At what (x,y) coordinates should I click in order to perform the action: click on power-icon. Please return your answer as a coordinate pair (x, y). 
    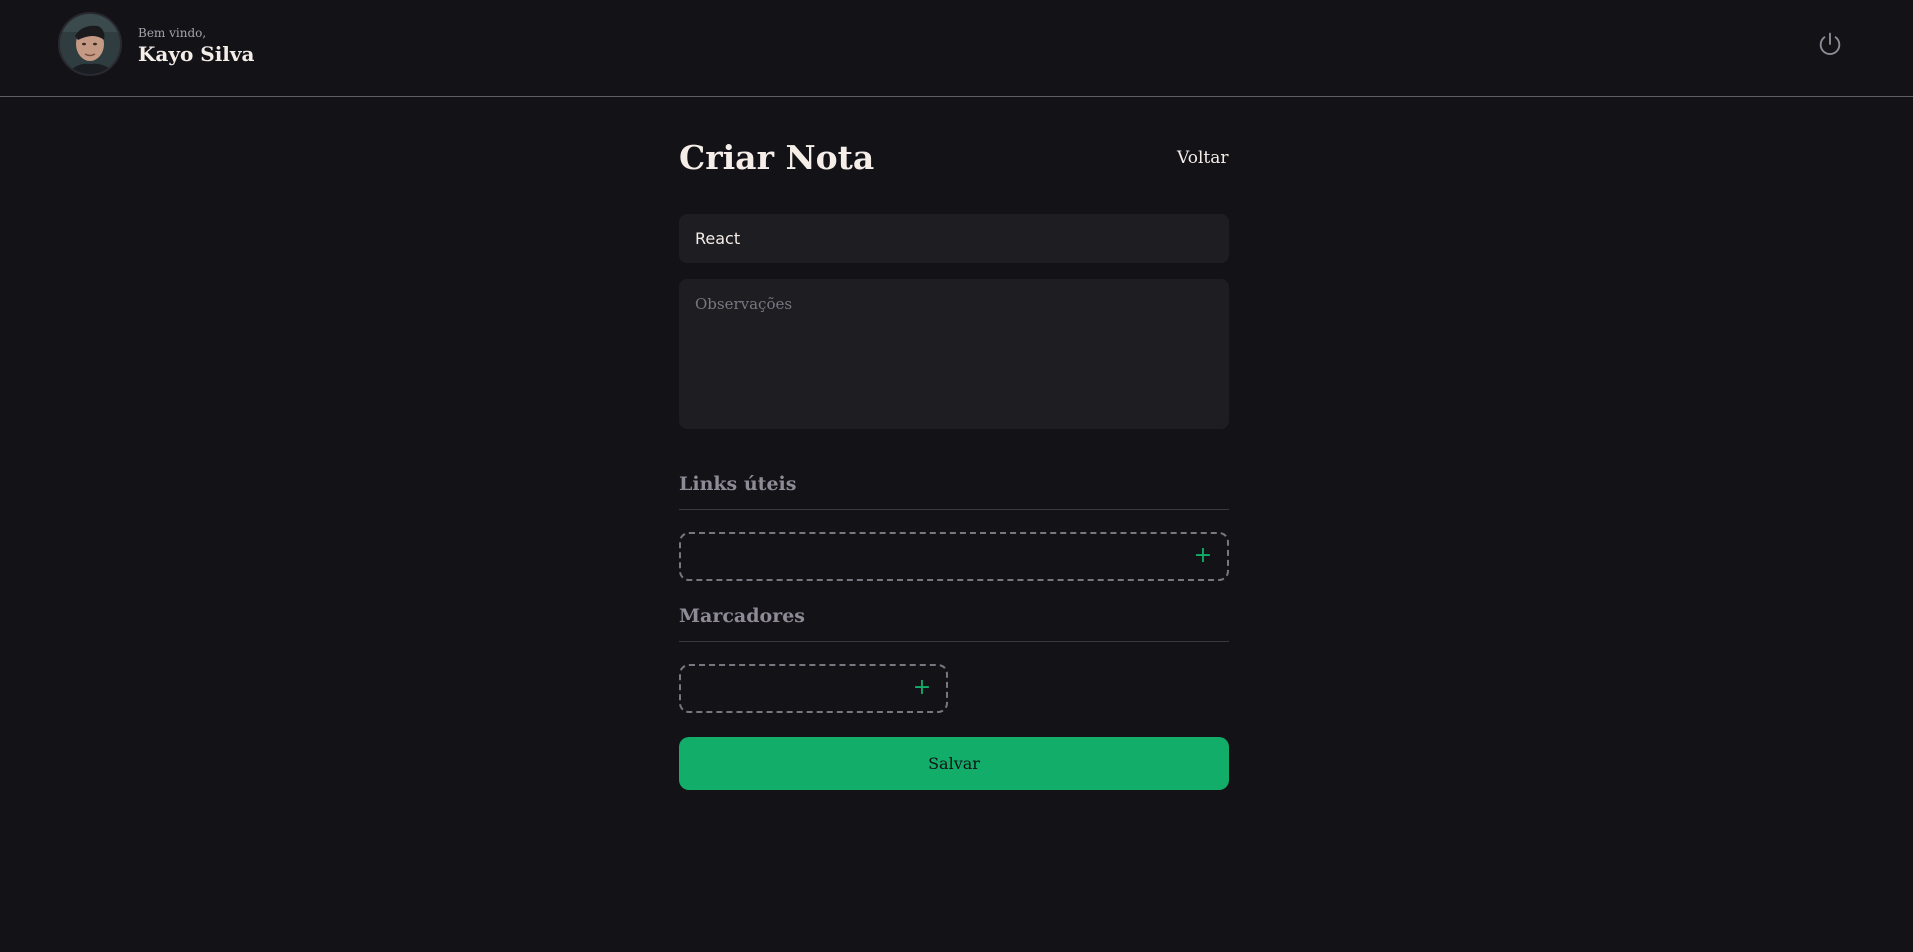
    Looking at the image, I should click on (1830, 43).